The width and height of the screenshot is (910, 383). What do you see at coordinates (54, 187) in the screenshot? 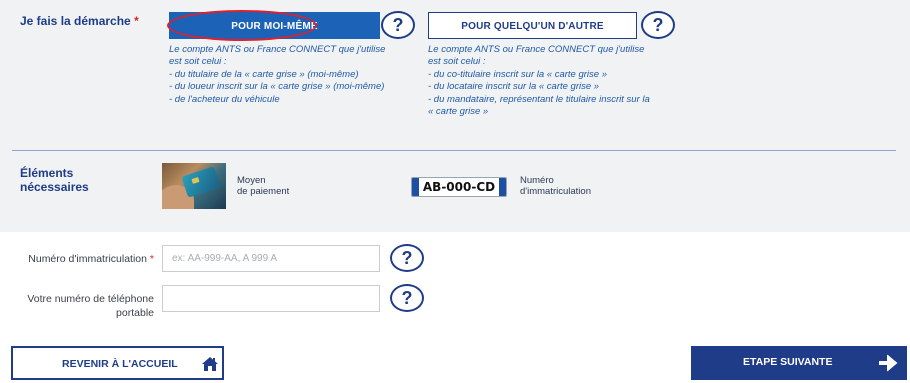
I see `elements-label-line: nécessaires` at bounding box center [54, 187].